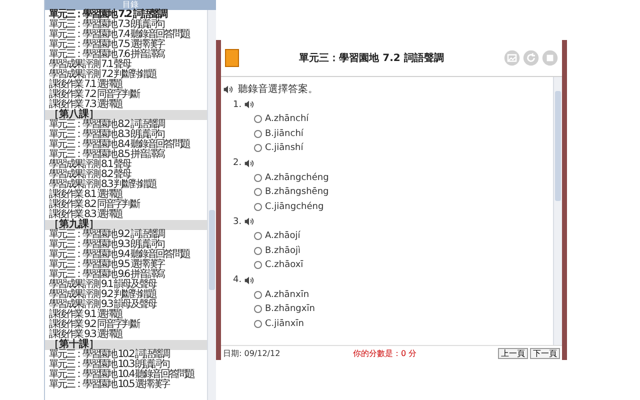  What do you see at coordinates (252, 353) in the screenshot?
I see `date-text: 日期: 09/12/12` at bounding box center [252, 353].